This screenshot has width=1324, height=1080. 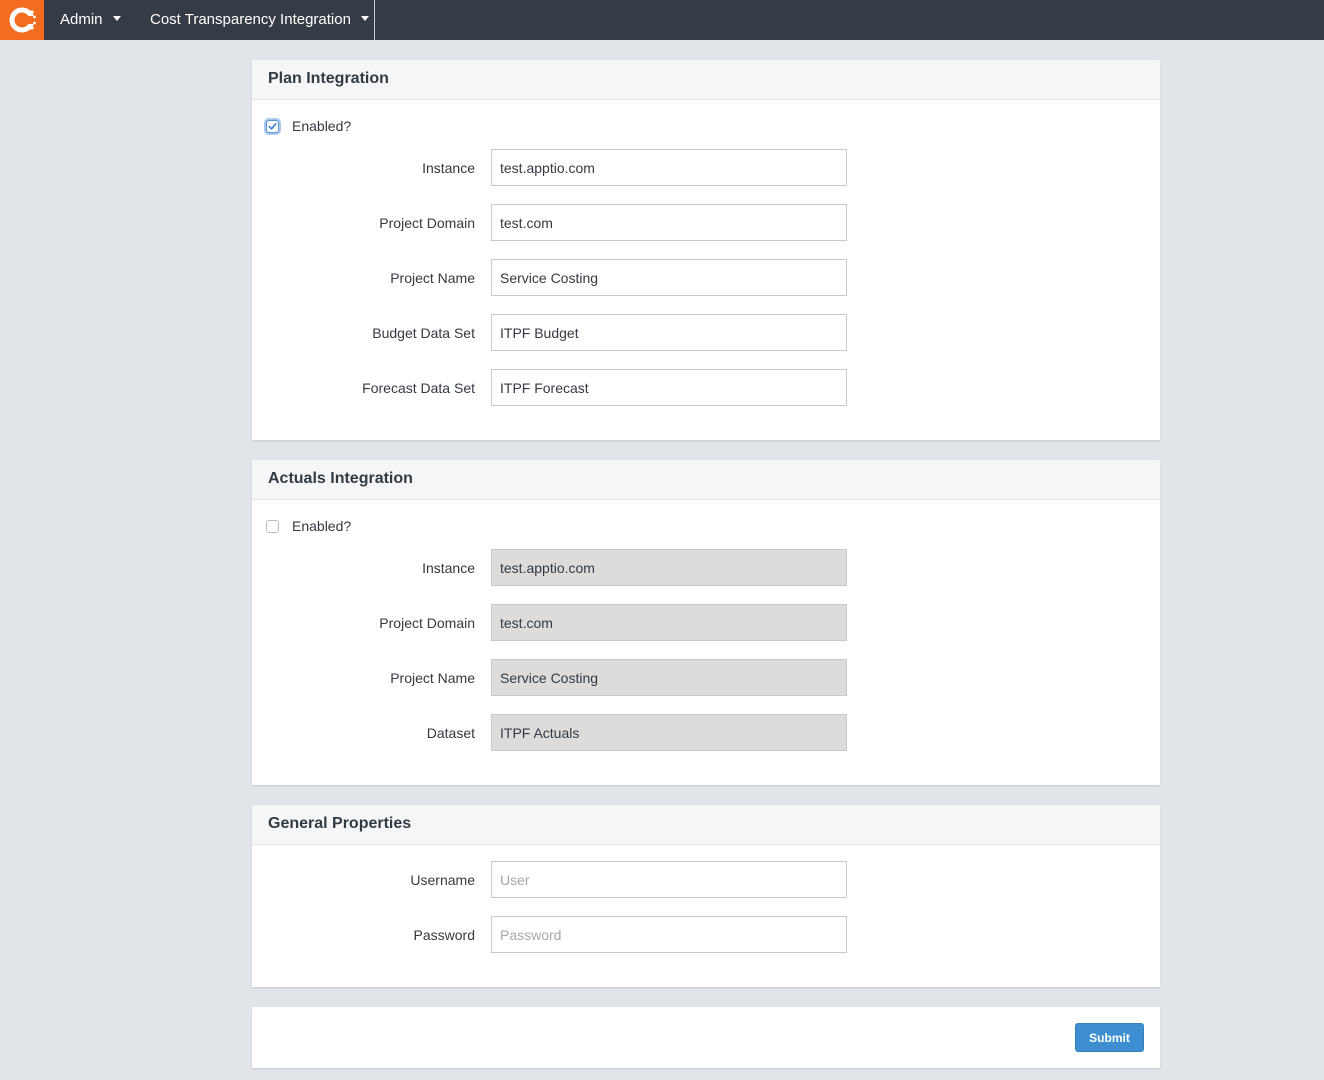 I want to click on admin-menu: Admin, so click(x=90, y=20).